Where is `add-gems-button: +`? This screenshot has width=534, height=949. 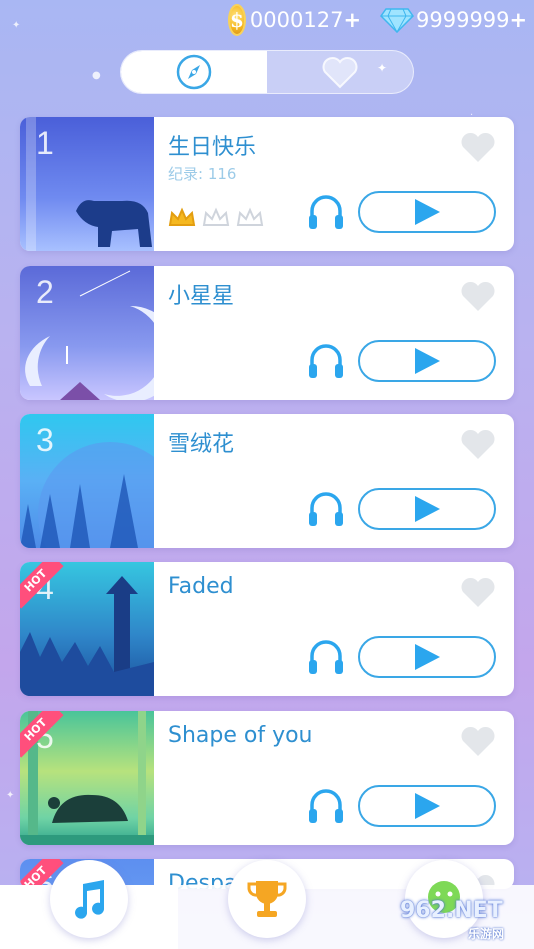 add-gems-button: + is located at coordinates (519, 20).